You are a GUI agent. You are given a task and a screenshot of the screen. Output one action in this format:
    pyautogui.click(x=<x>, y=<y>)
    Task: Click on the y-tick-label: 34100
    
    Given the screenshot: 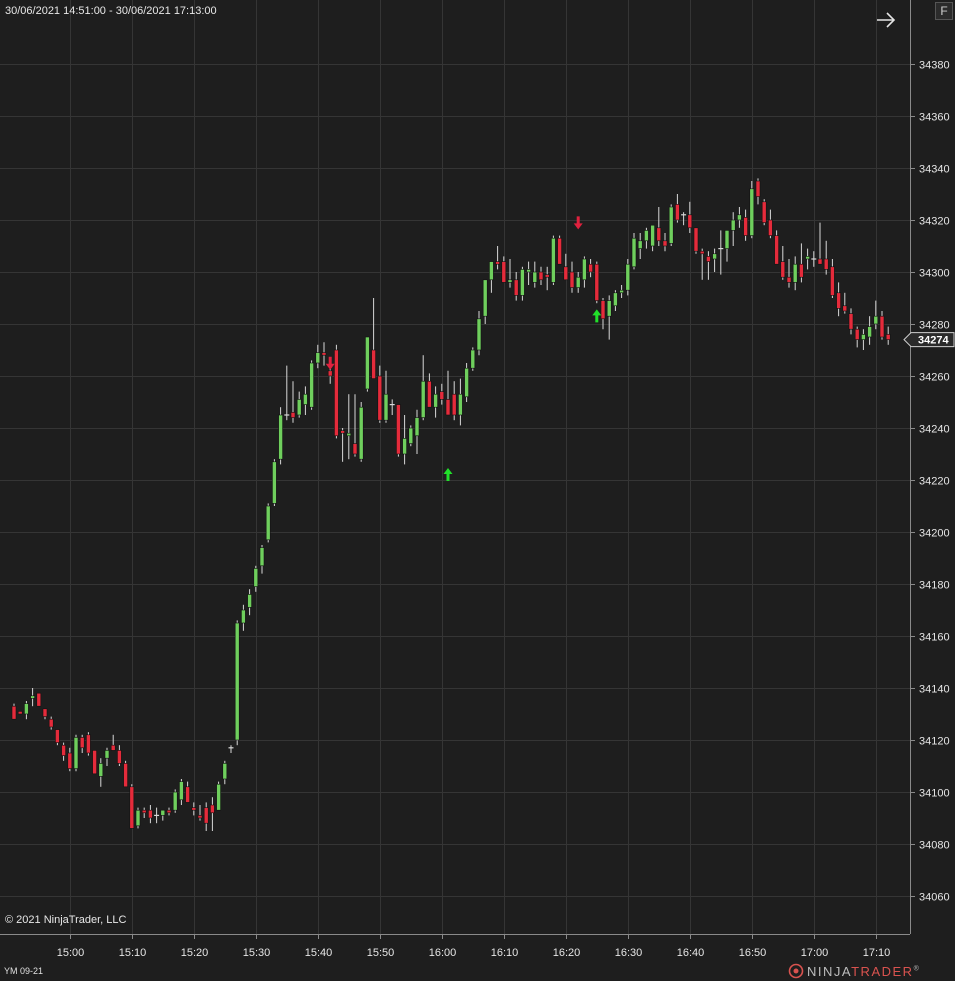 What is the action you would take?
    pyautogui.click(x=934, y=794)
    